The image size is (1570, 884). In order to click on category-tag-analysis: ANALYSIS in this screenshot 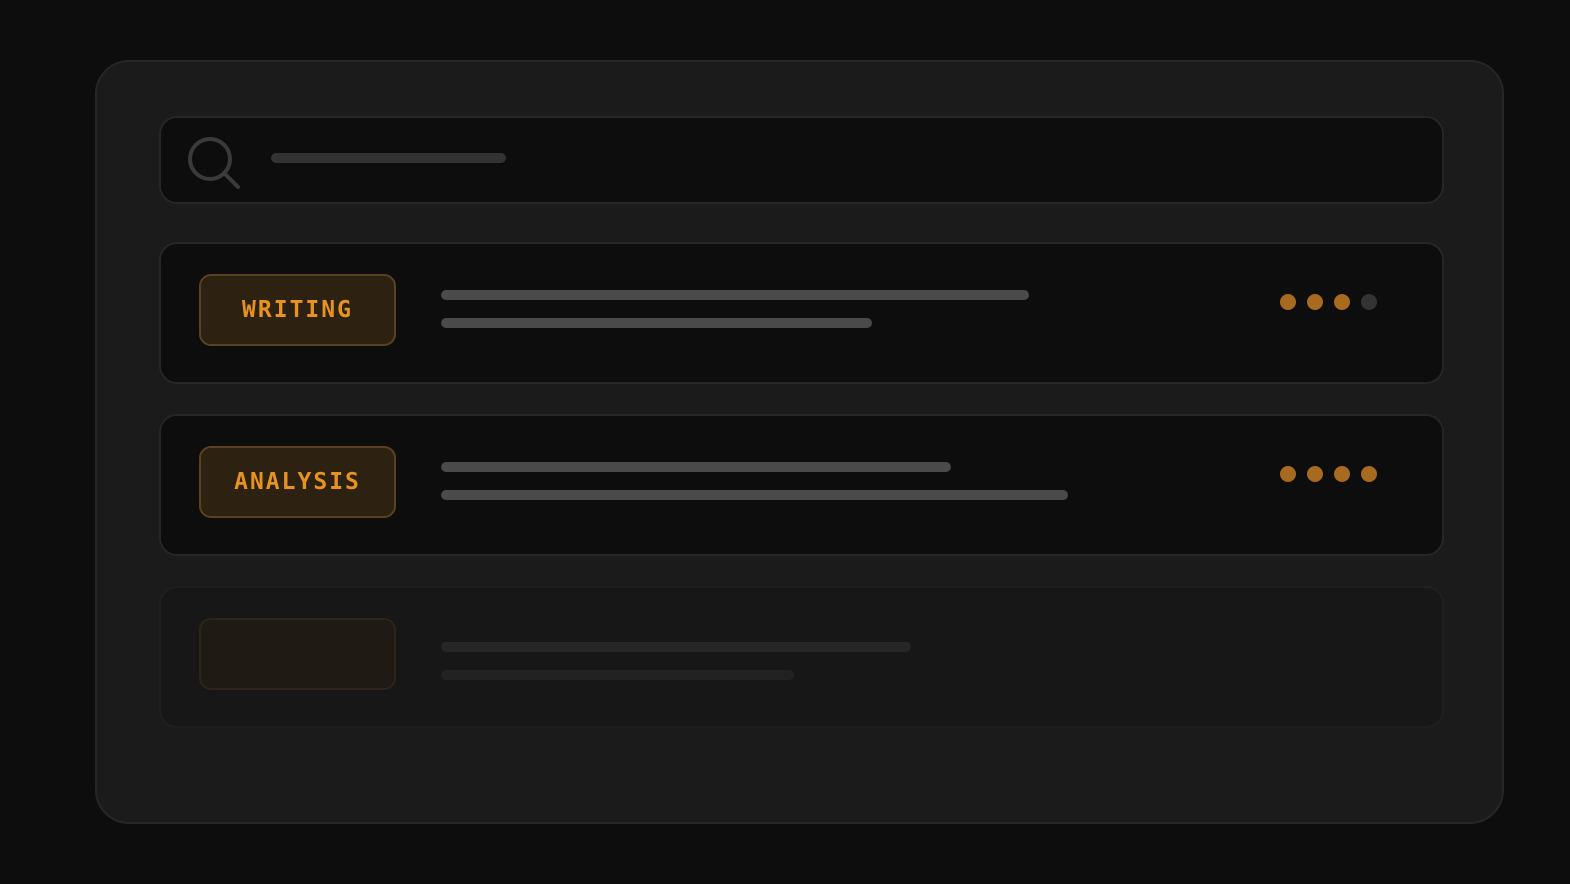, I will do `click(297, 482)`.